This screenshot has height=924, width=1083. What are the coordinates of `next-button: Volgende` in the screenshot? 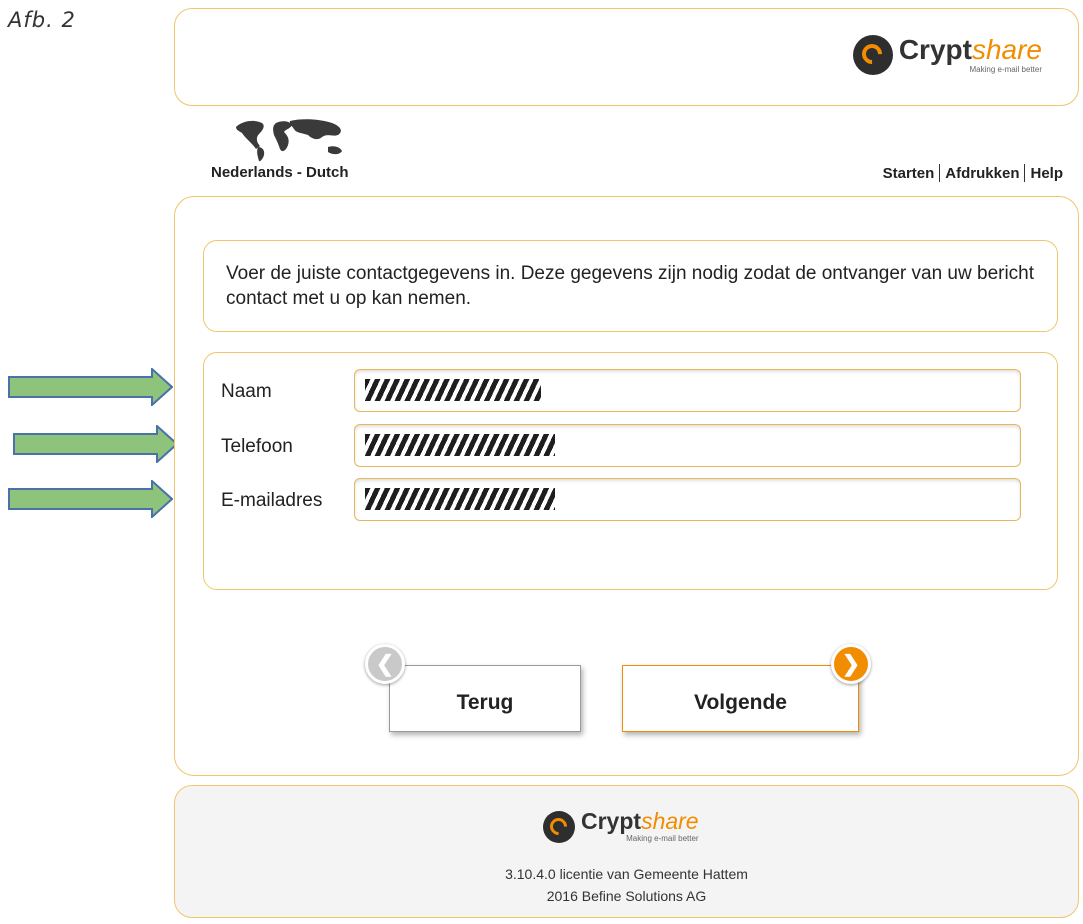 It's located at (740, 698).